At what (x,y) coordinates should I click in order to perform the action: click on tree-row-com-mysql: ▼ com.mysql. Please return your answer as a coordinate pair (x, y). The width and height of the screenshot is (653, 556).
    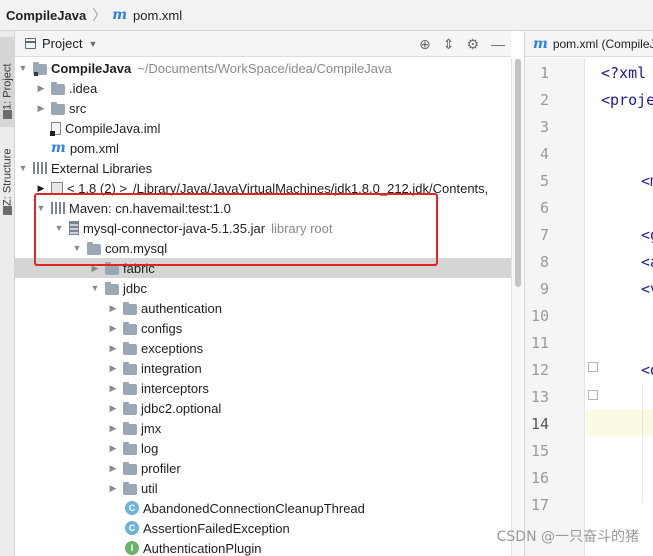
    Looking at the image, I should click on (263, 248).